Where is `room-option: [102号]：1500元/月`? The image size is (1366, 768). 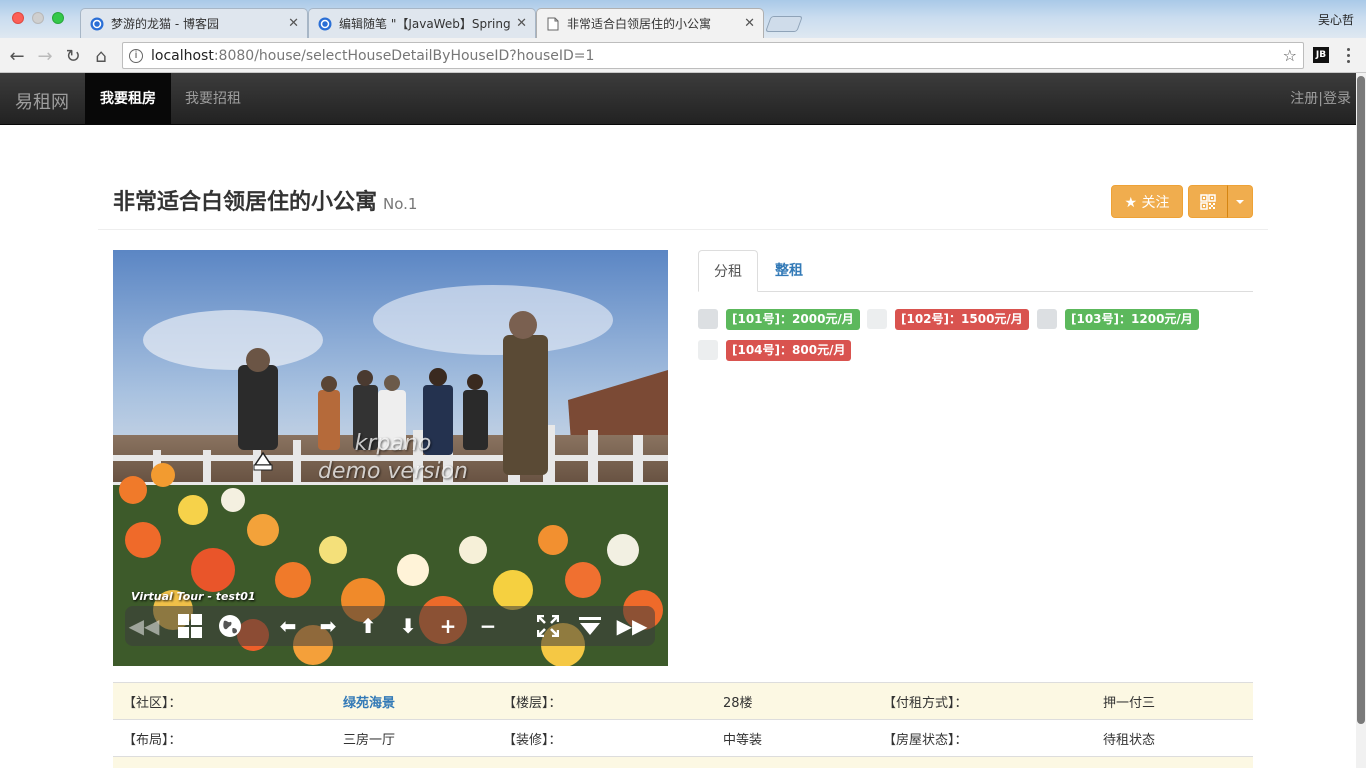
room-option: [102号]：1500元/月 is located at coordinates (948, 319).